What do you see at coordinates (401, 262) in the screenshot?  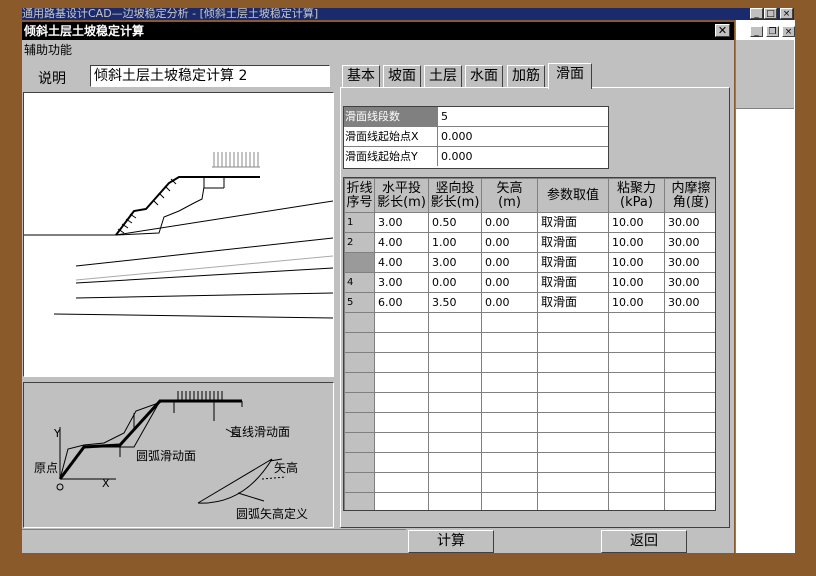 I see `horizontal-length-cell: 4.00` at bounding box center [401, 262].